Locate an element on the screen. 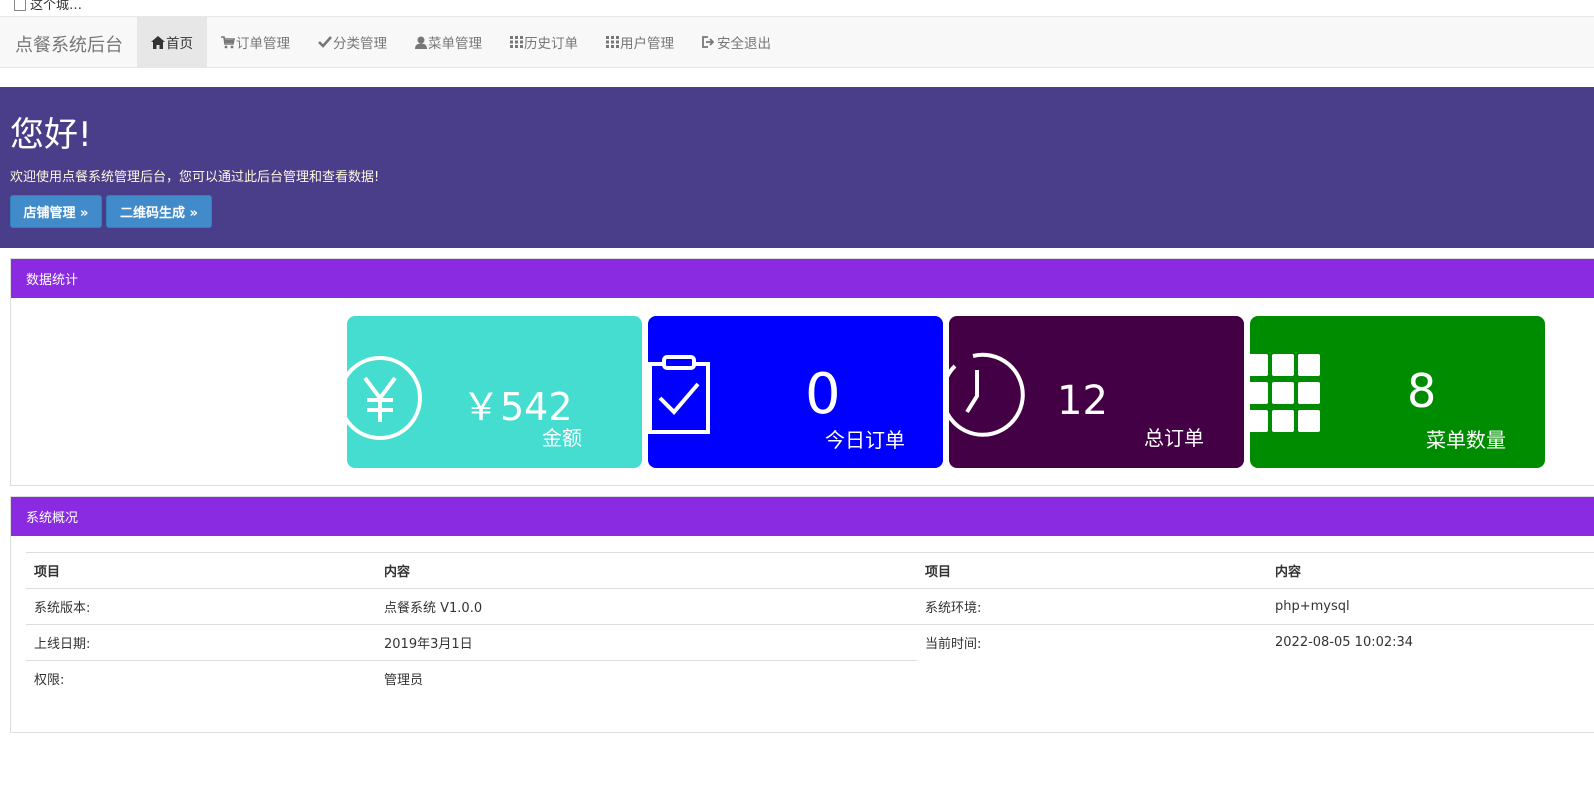  nav-item-users: 用户管理 is located at coordinates (640, 42).